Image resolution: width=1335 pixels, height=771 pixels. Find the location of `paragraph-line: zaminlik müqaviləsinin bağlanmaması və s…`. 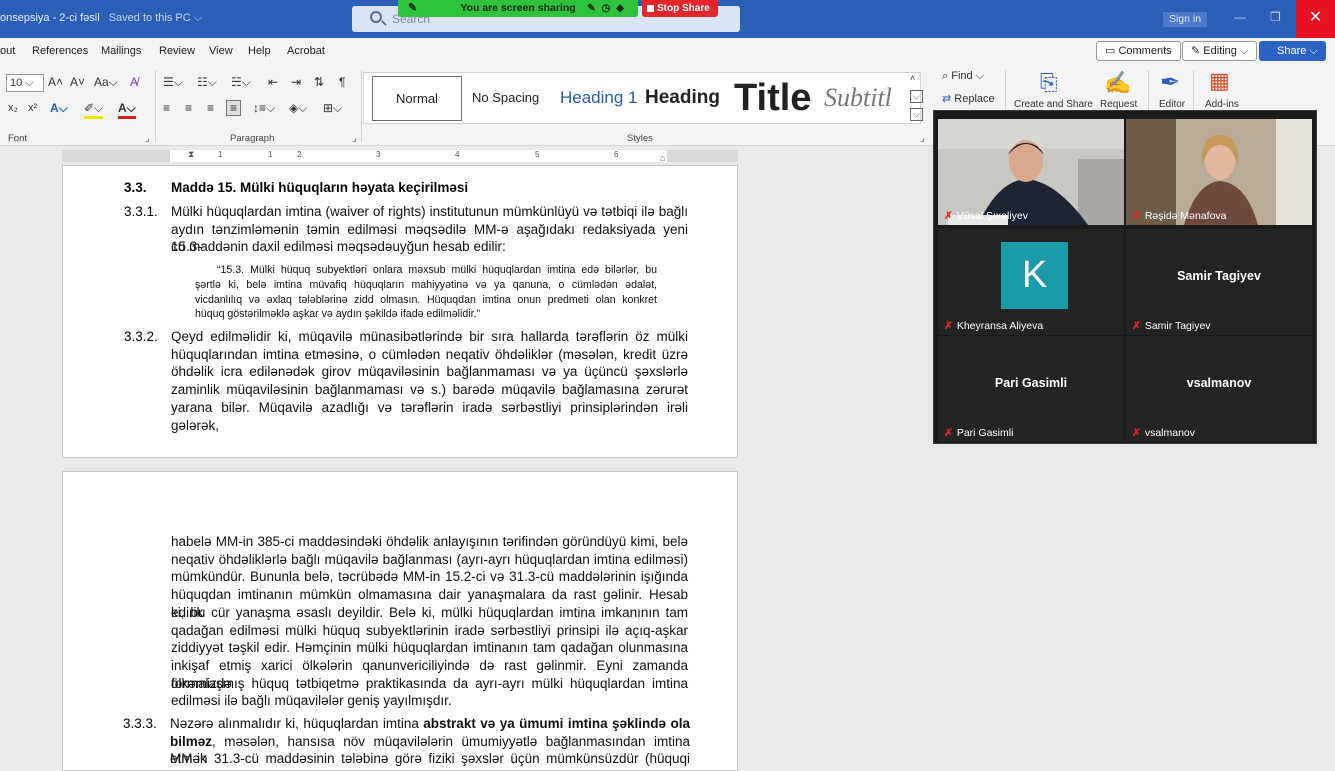

paragraph-line: zaminlik müqaviləsinin bağlanmaması və s… is located at coordinates (429, 390).